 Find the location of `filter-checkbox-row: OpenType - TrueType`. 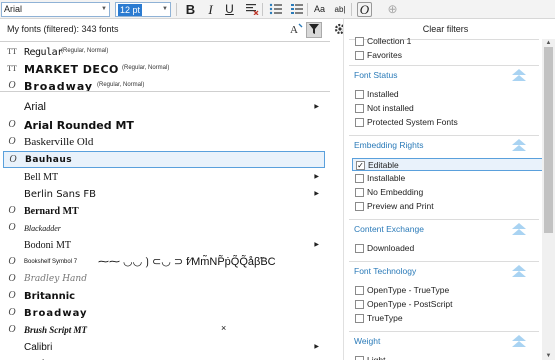

filter-checkbox-row: OpenType - TrueType is located at coordinates (448, 290).